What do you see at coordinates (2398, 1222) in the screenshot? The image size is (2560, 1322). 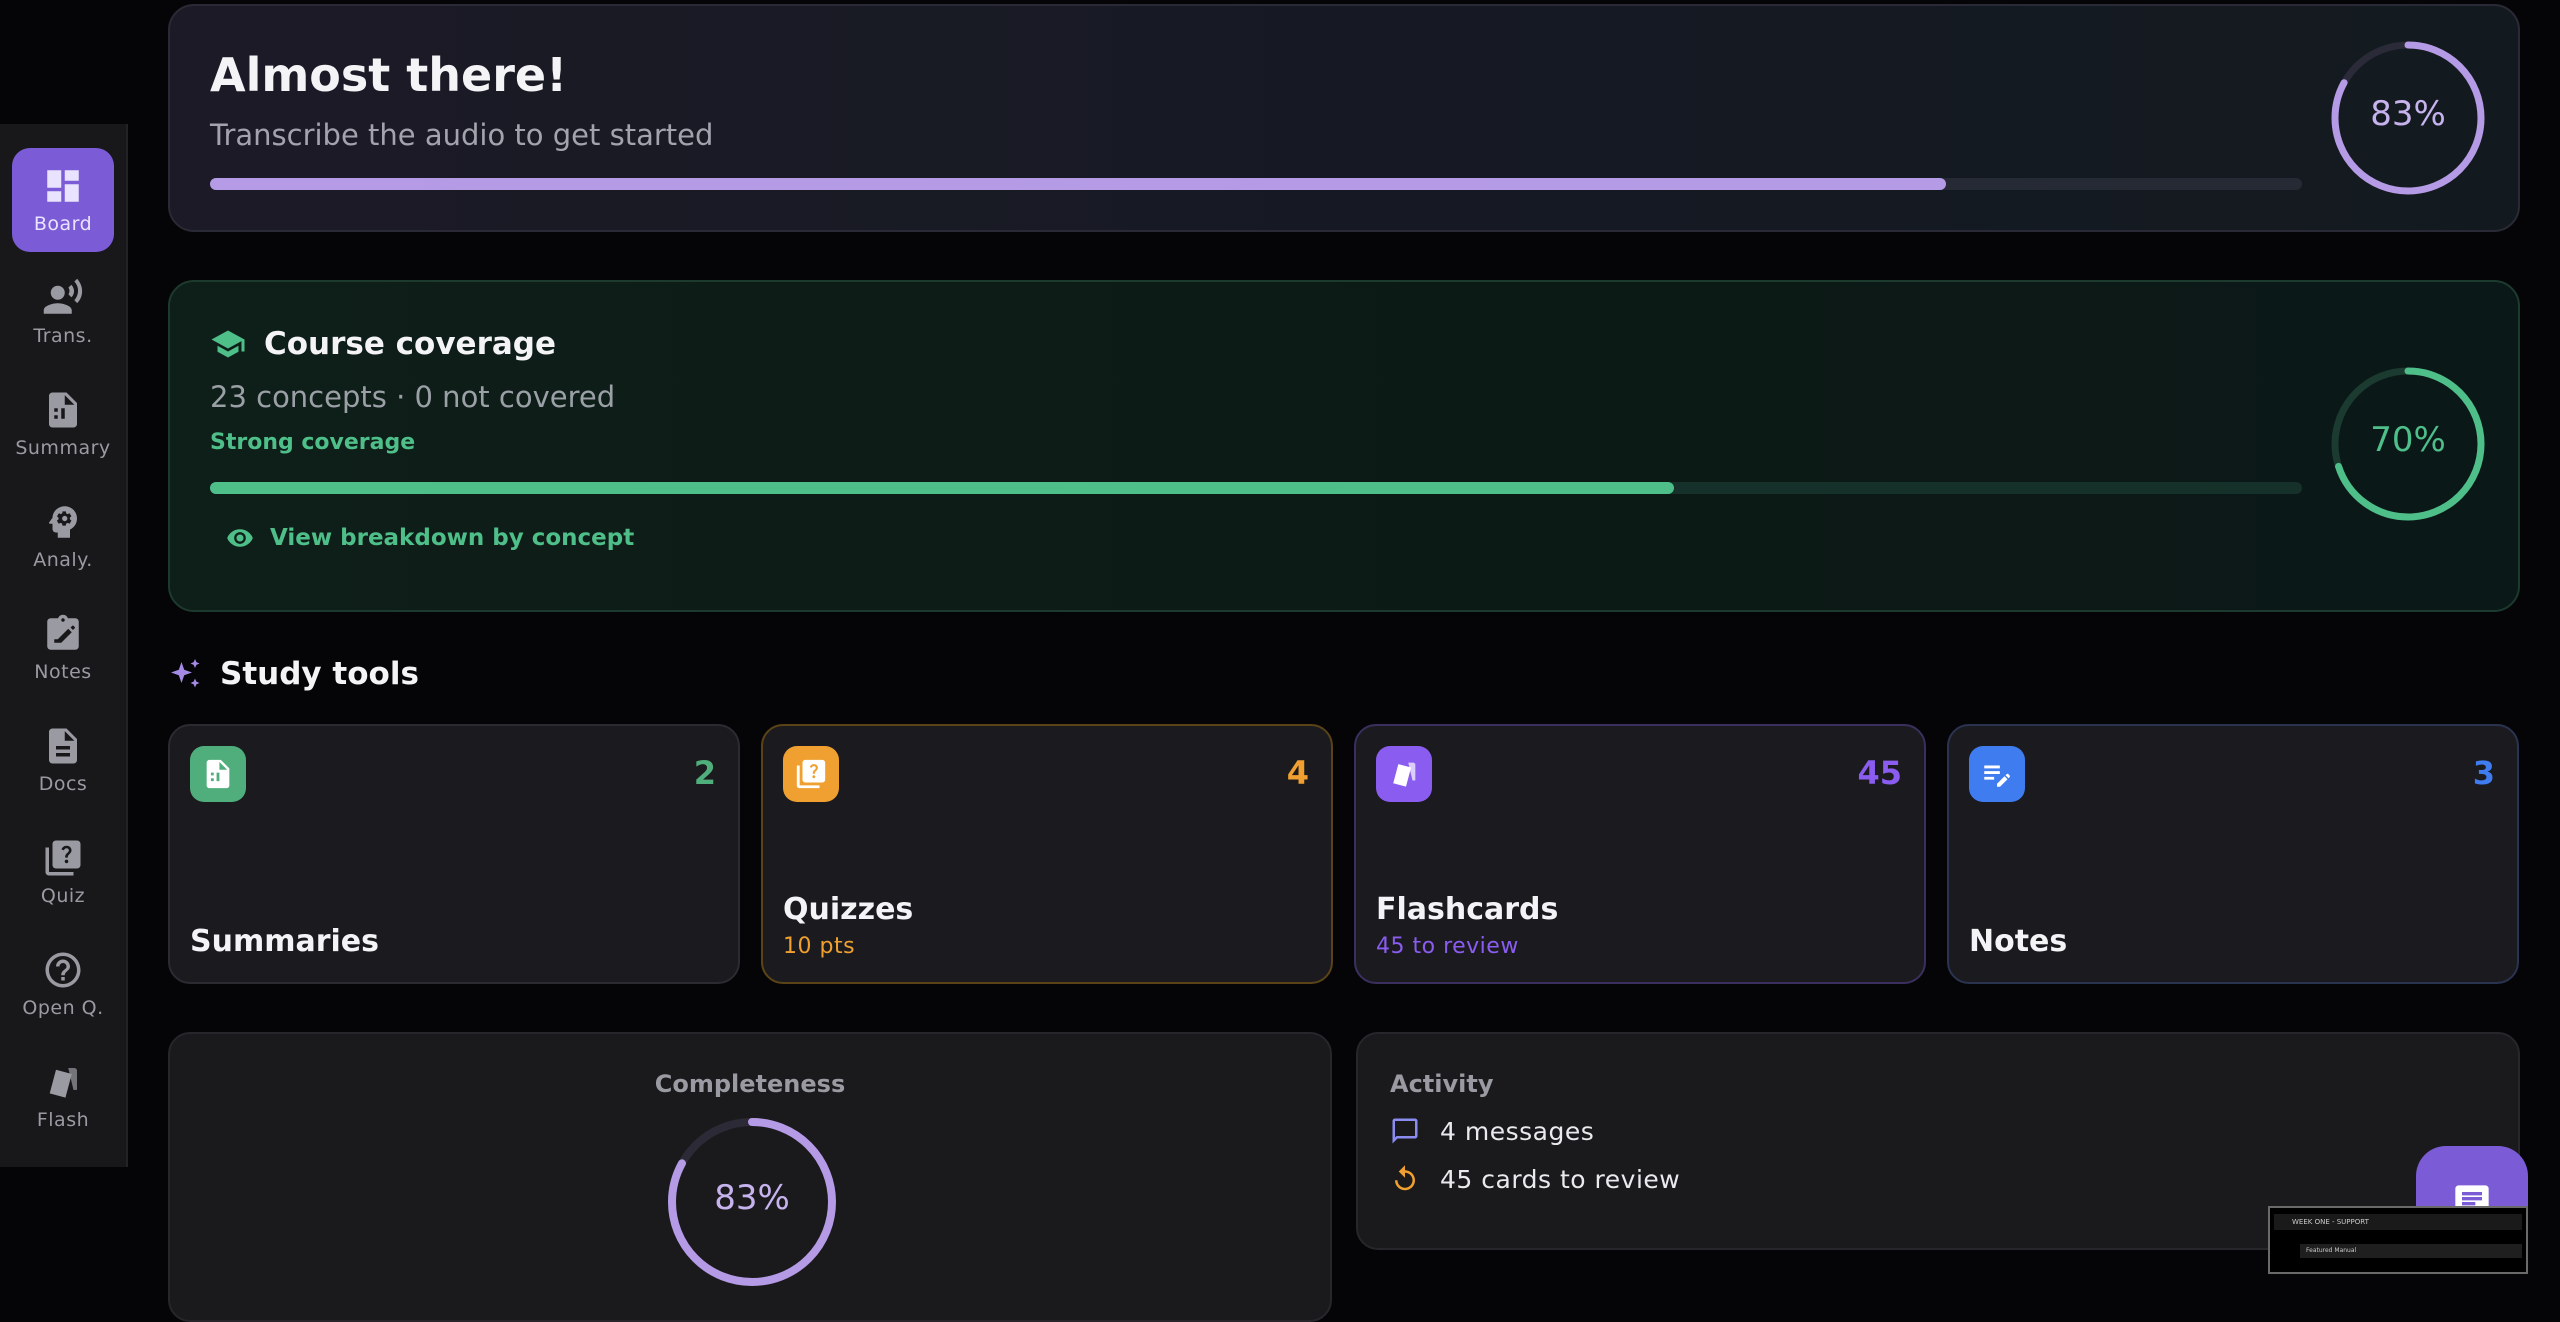 I see `preview-title: WEEK ONE - SUPPORT` at bounding box center [2398, 1222].